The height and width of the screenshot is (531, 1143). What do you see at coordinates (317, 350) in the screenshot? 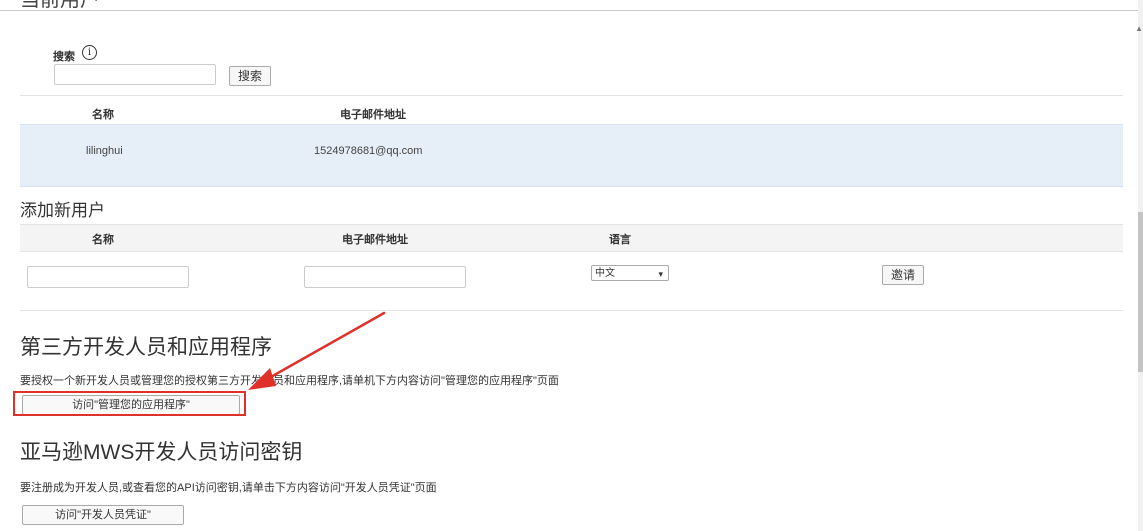
I see `red-arrow-annotation-icon` at bounding box center [317, 350].